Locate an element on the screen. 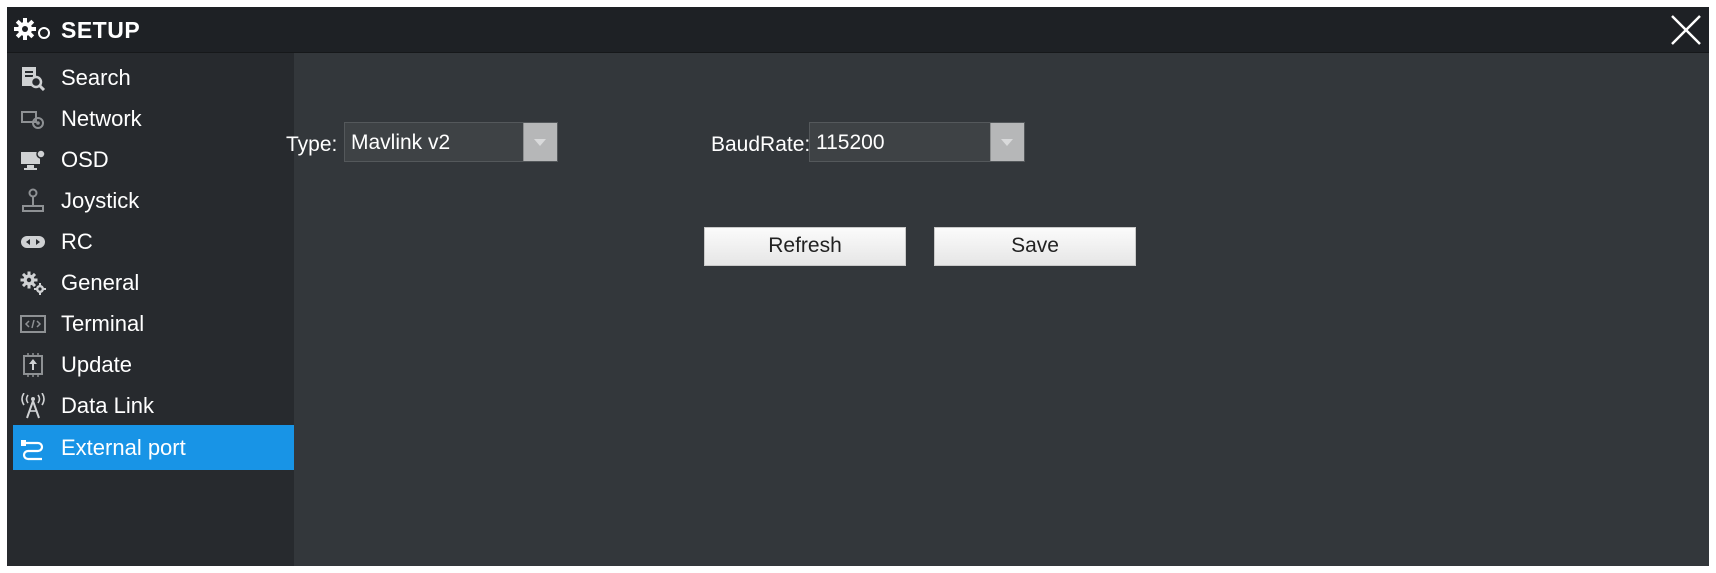 The width and height of the screenshot is (1716, 573). sidebar-item-terminal: Terminal is located at coordinates (153, 323).